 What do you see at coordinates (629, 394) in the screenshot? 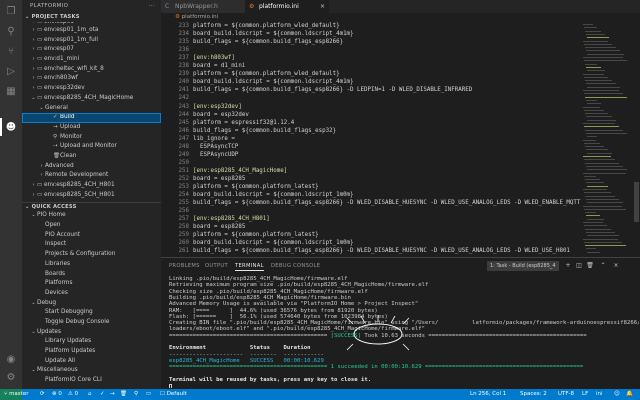
I see `notifications-bell-icon: 🔔` at bounding box center [629, 394].